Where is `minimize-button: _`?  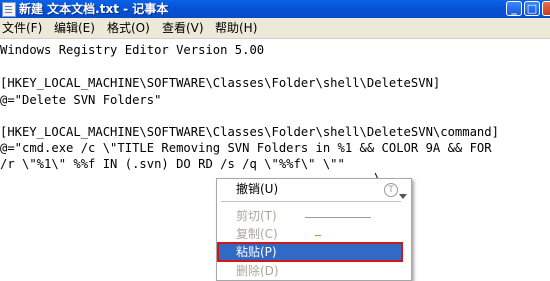 minimize-button: _ is located at coordinates (514, 8).